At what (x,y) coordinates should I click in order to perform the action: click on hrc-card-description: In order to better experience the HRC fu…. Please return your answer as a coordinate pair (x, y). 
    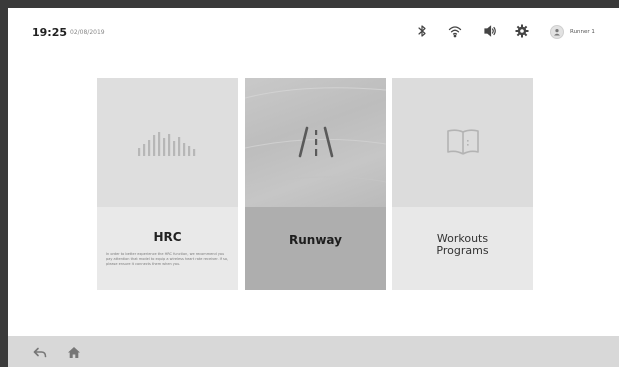
    Looking at the image, I should click on (167, 259).